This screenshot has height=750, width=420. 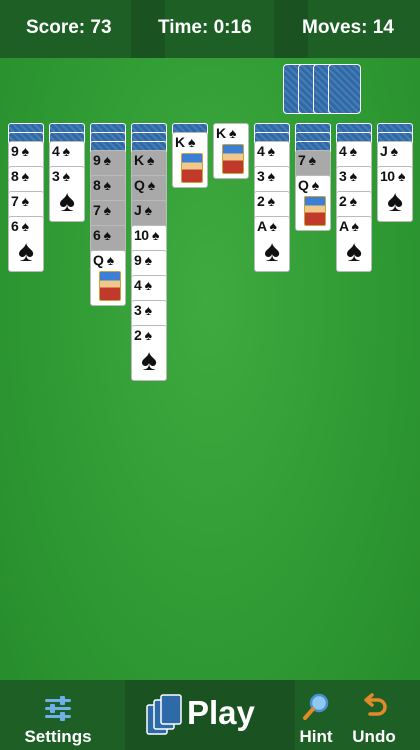 I want to click on playing-card: 2 ♠ ♠, so click(x=149, y=353).